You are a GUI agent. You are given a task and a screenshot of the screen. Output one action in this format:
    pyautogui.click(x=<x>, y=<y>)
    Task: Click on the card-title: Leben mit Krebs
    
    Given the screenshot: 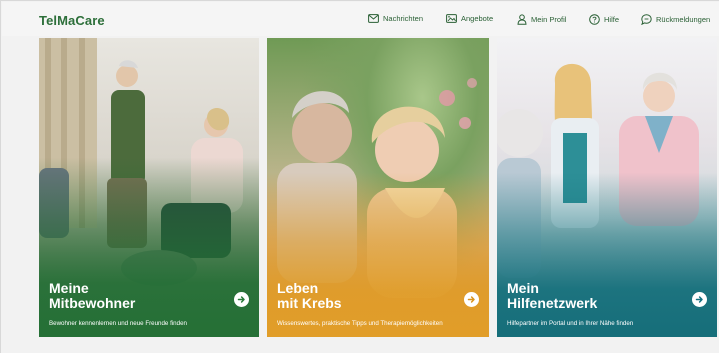 What is the action you would take?
    pyautogui.click(x=309, y=295)
    